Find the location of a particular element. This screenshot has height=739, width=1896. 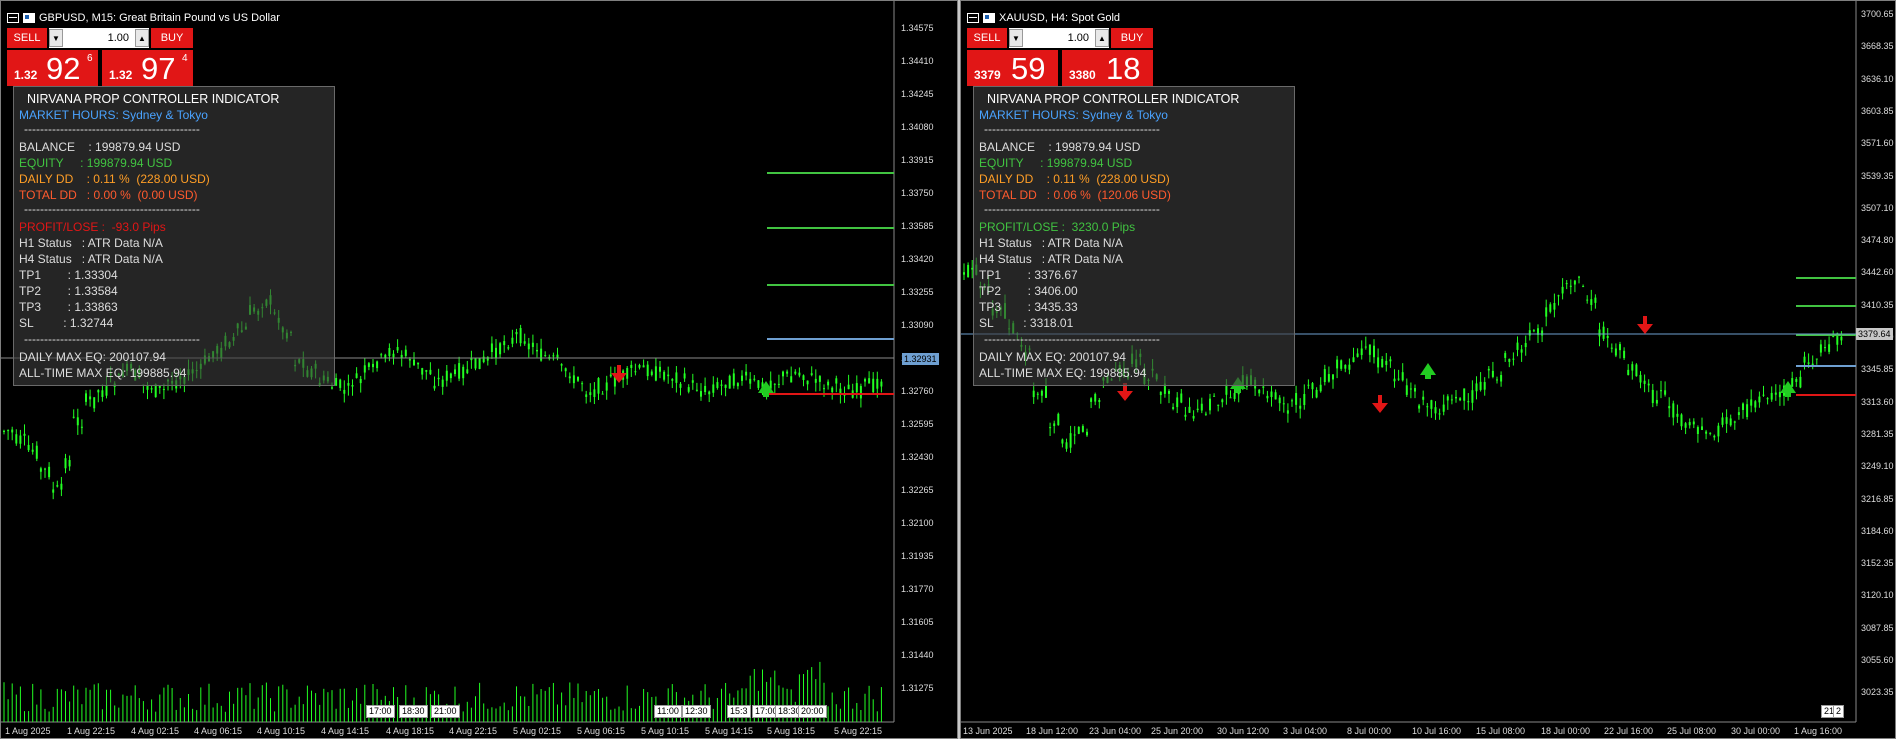

bid-price-box: 1.32 92 6 is located at coordinates (52, 68).